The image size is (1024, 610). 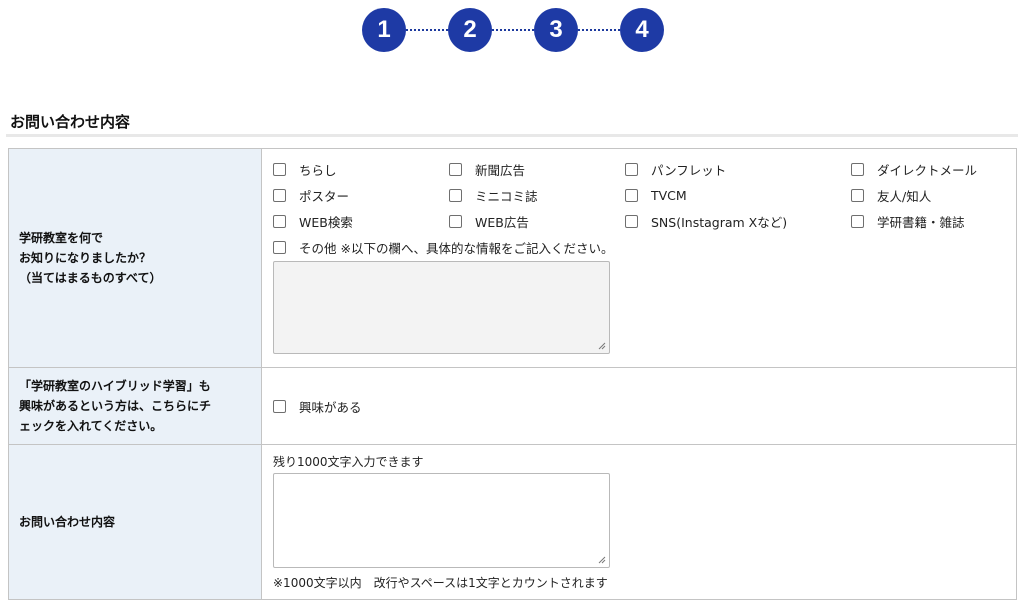 I want to click on option-label: ちらし, so click(x=318, y=170).